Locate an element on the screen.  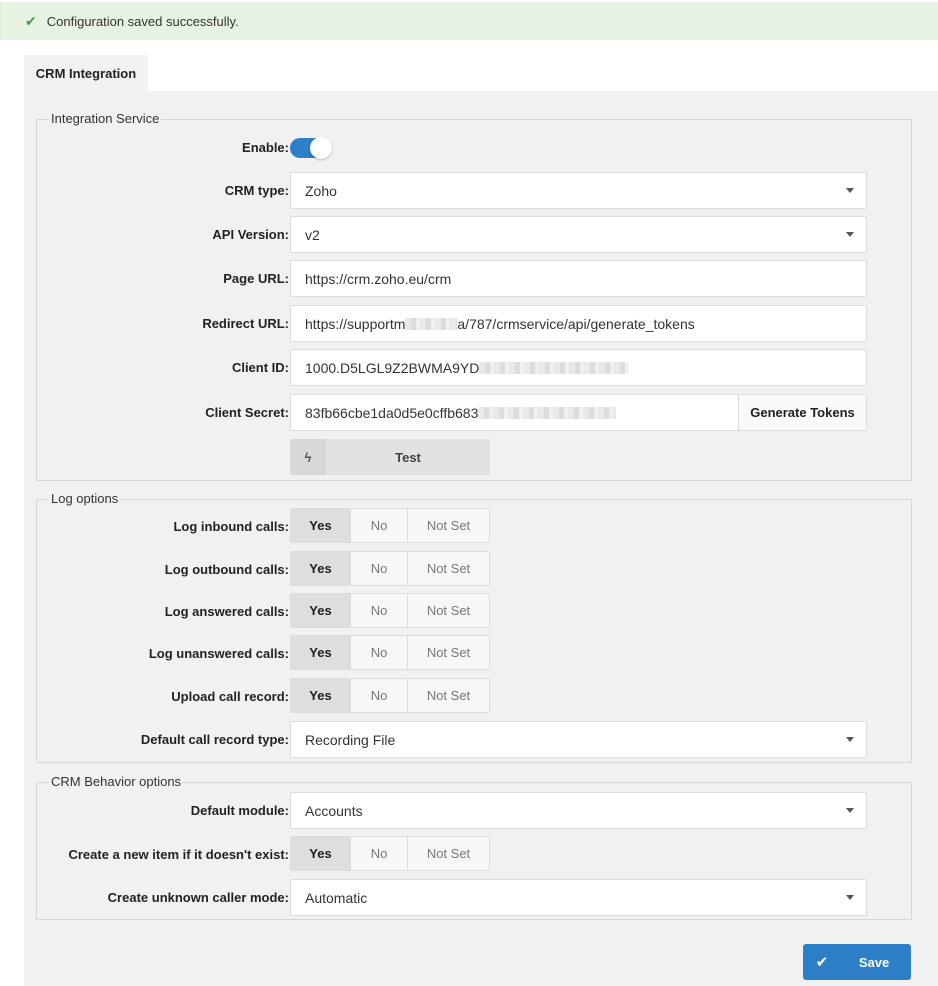
alert-message: Configuration saved successfully. is located at coordinates (142, 21).